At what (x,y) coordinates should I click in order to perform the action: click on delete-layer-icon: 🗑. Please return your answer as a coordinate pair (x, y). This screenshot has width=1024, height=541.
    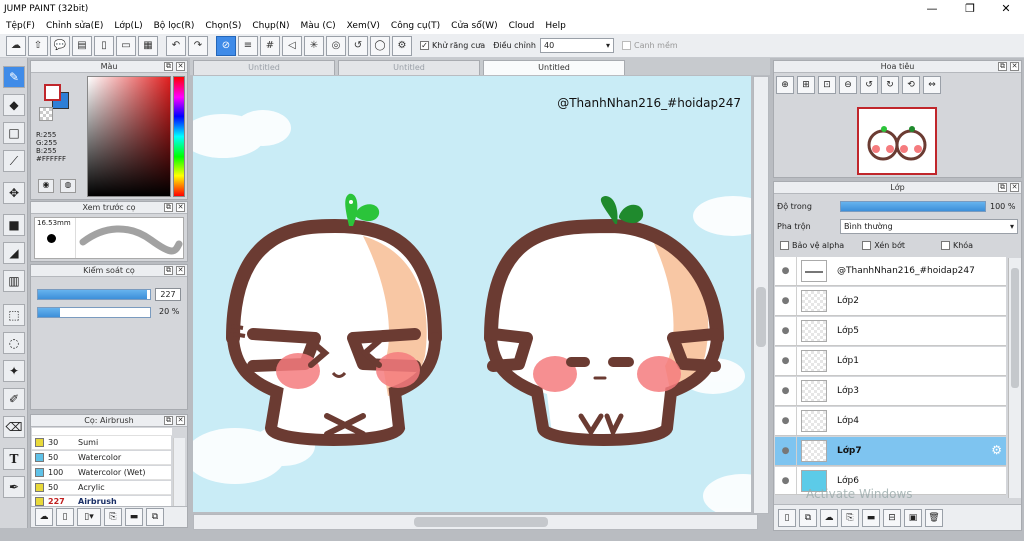
    Looking at the image, I should click on (934, 517).